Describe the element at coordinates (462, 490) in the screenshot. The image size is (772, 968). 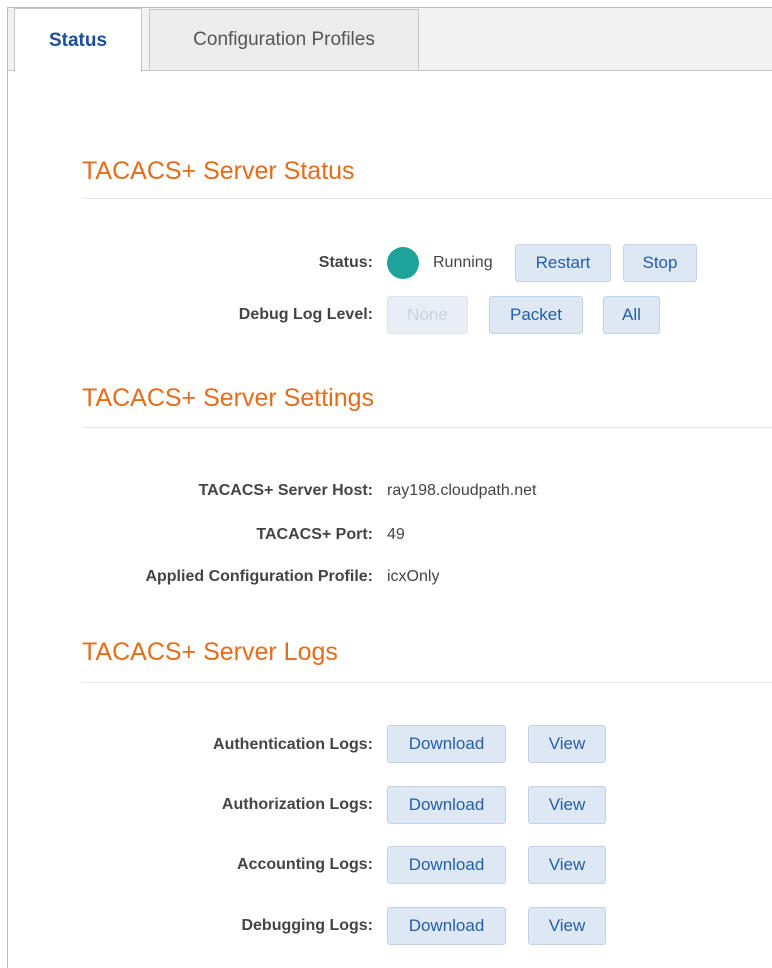
I see `server-host-value: ray198.cloudpath.net` at that location.